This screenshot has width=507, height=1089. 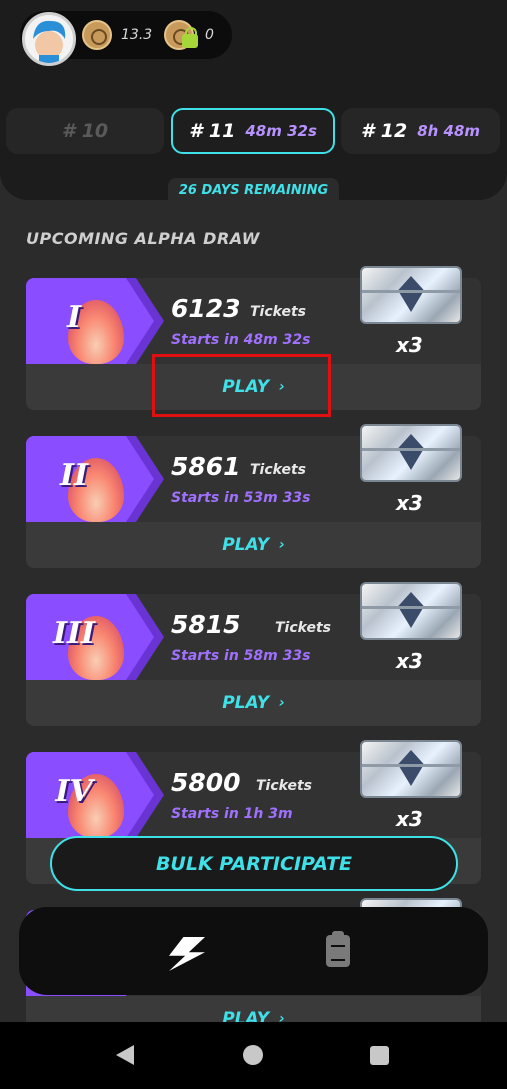 I want to click on lock-icon, so click(x=190, y=37).